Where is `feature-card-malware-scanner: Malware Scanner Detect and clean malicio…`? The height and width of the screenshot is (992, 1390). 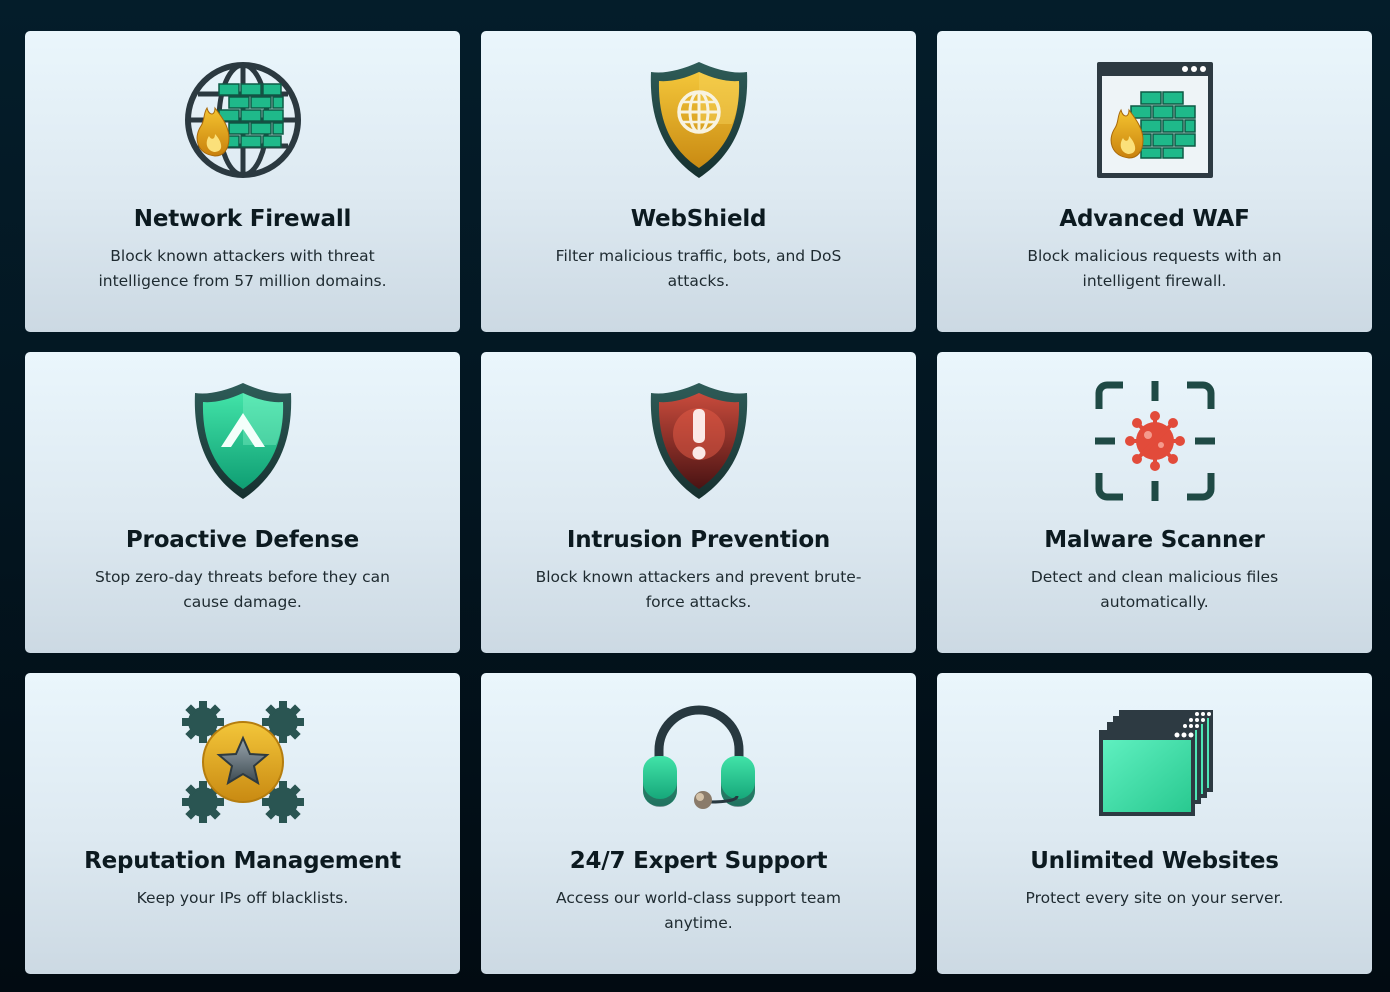 feature-card-malware-scanner: Malware Scanner Detect and clean malicio… is located at coordinates (1154, 502).